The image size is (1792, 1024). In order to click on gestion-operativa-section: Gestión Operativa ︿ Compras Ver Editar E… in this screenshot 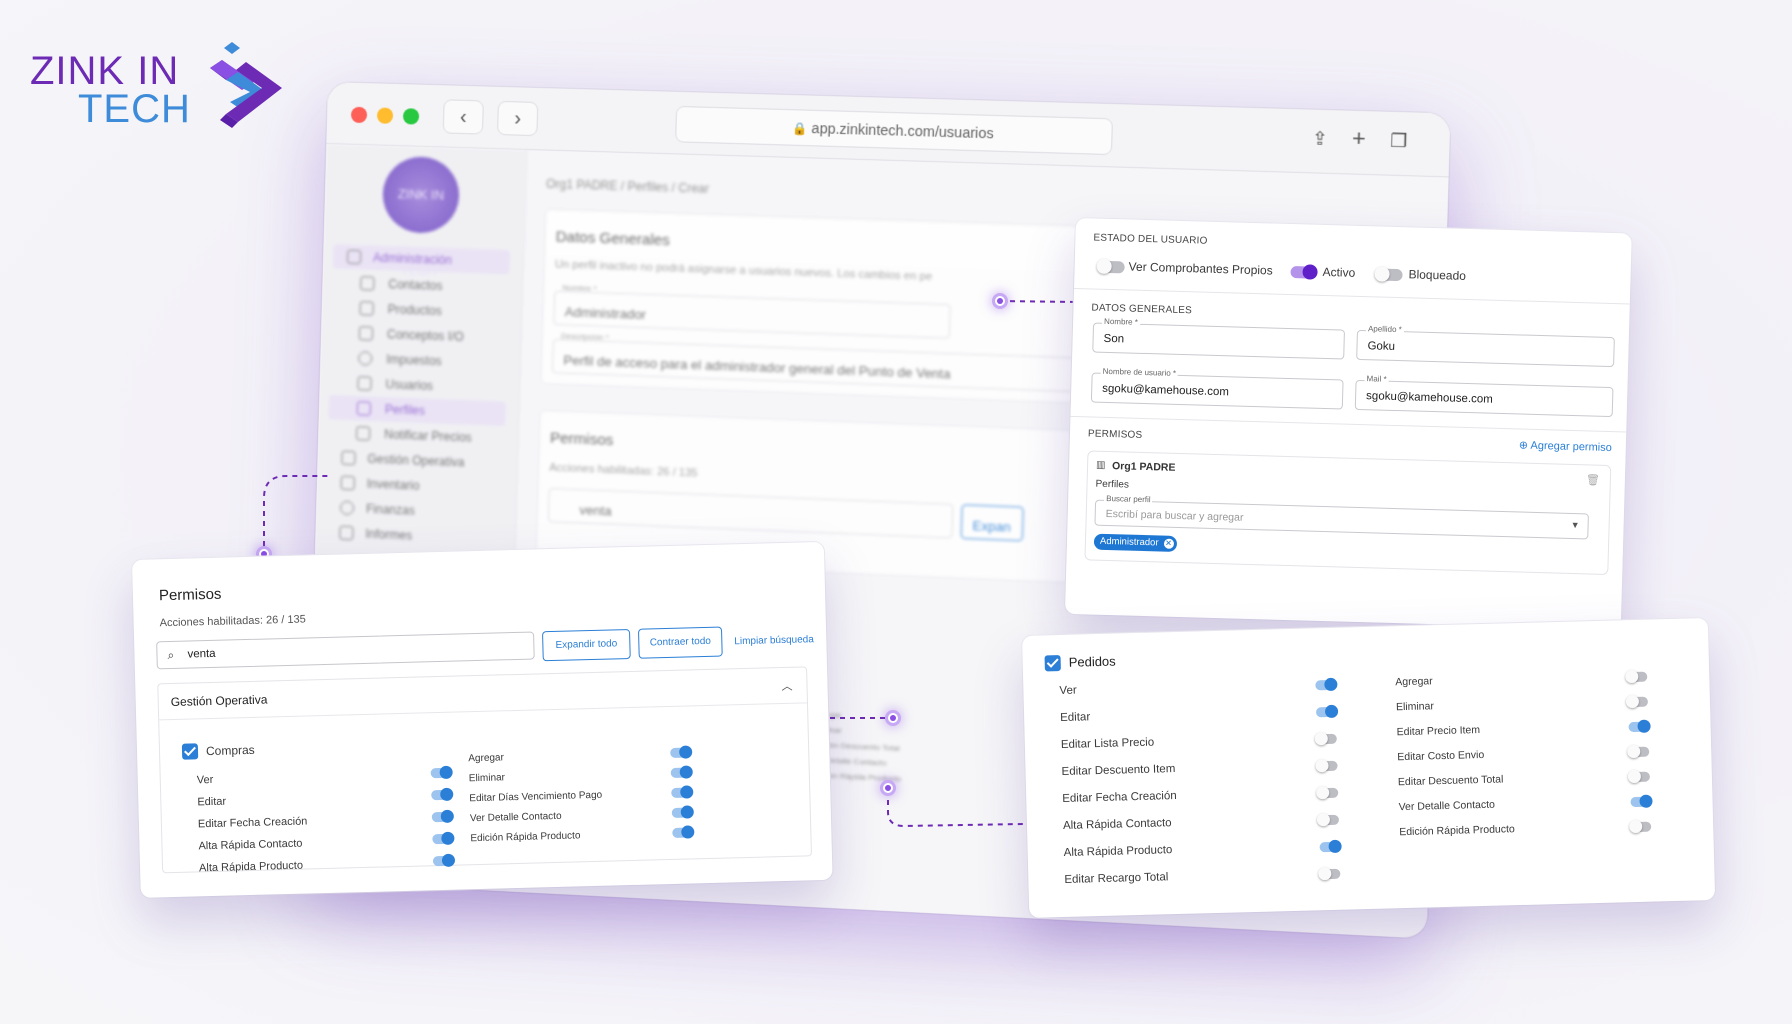, I will do `click(484, 770)`.